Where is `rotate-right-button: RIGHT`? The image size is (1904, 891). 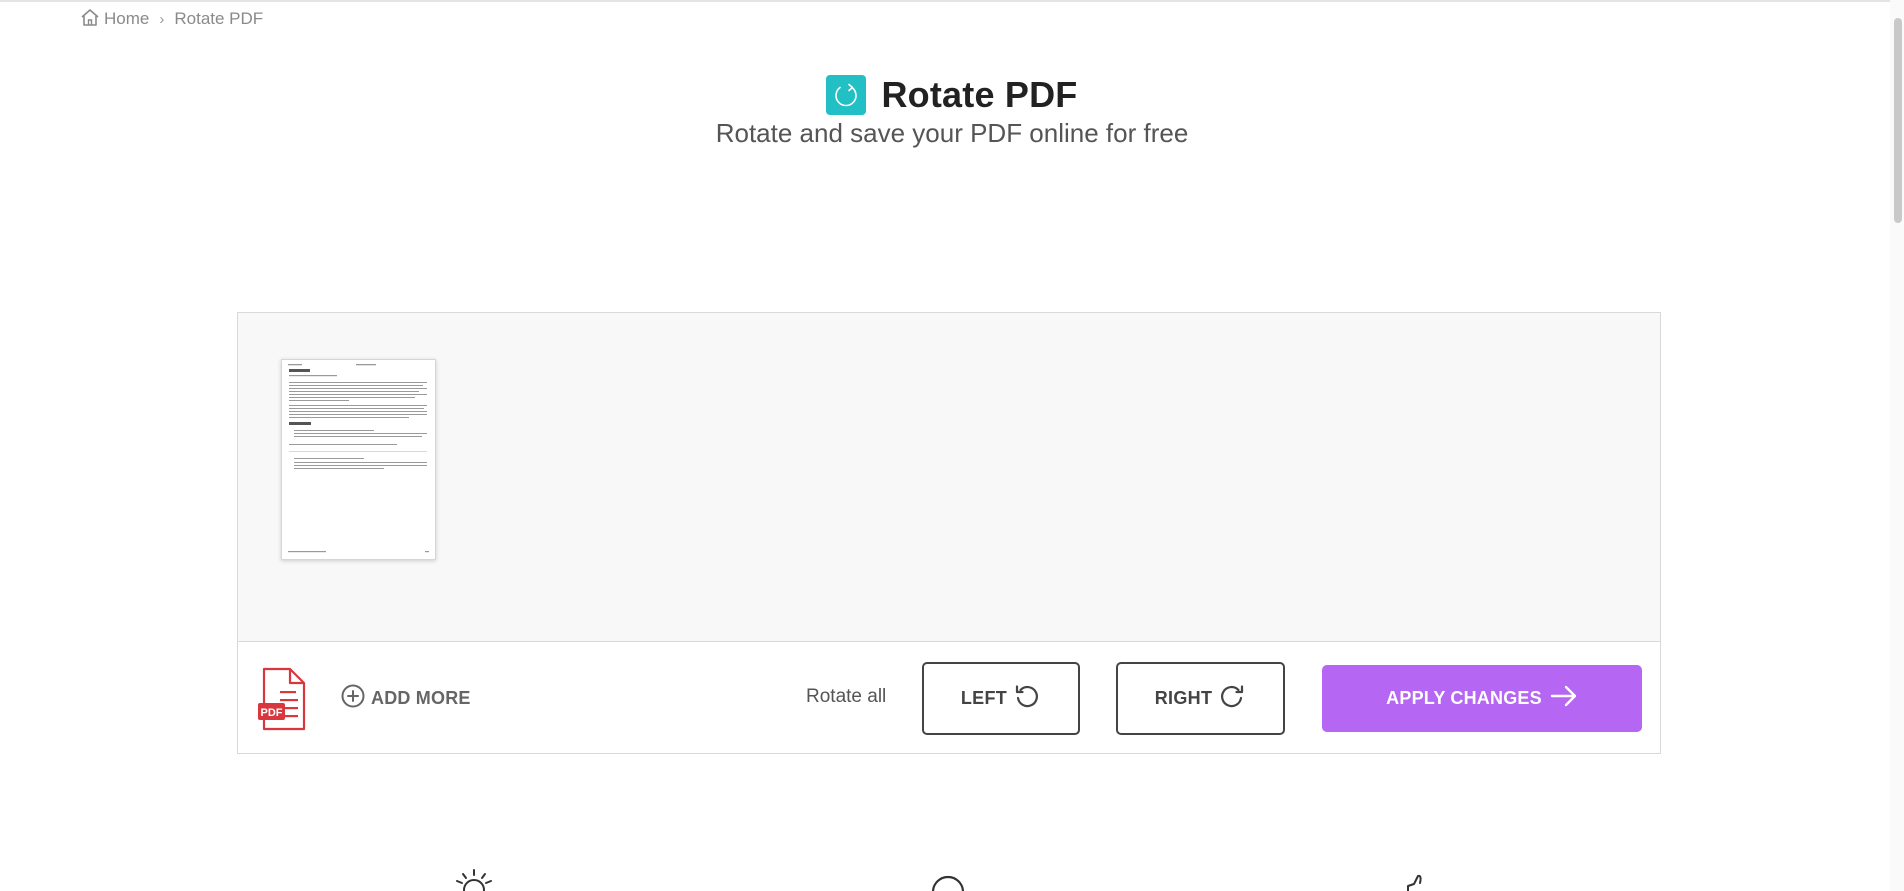
rotate-right-button: RIGHT is located at coordinates (1200, 698).